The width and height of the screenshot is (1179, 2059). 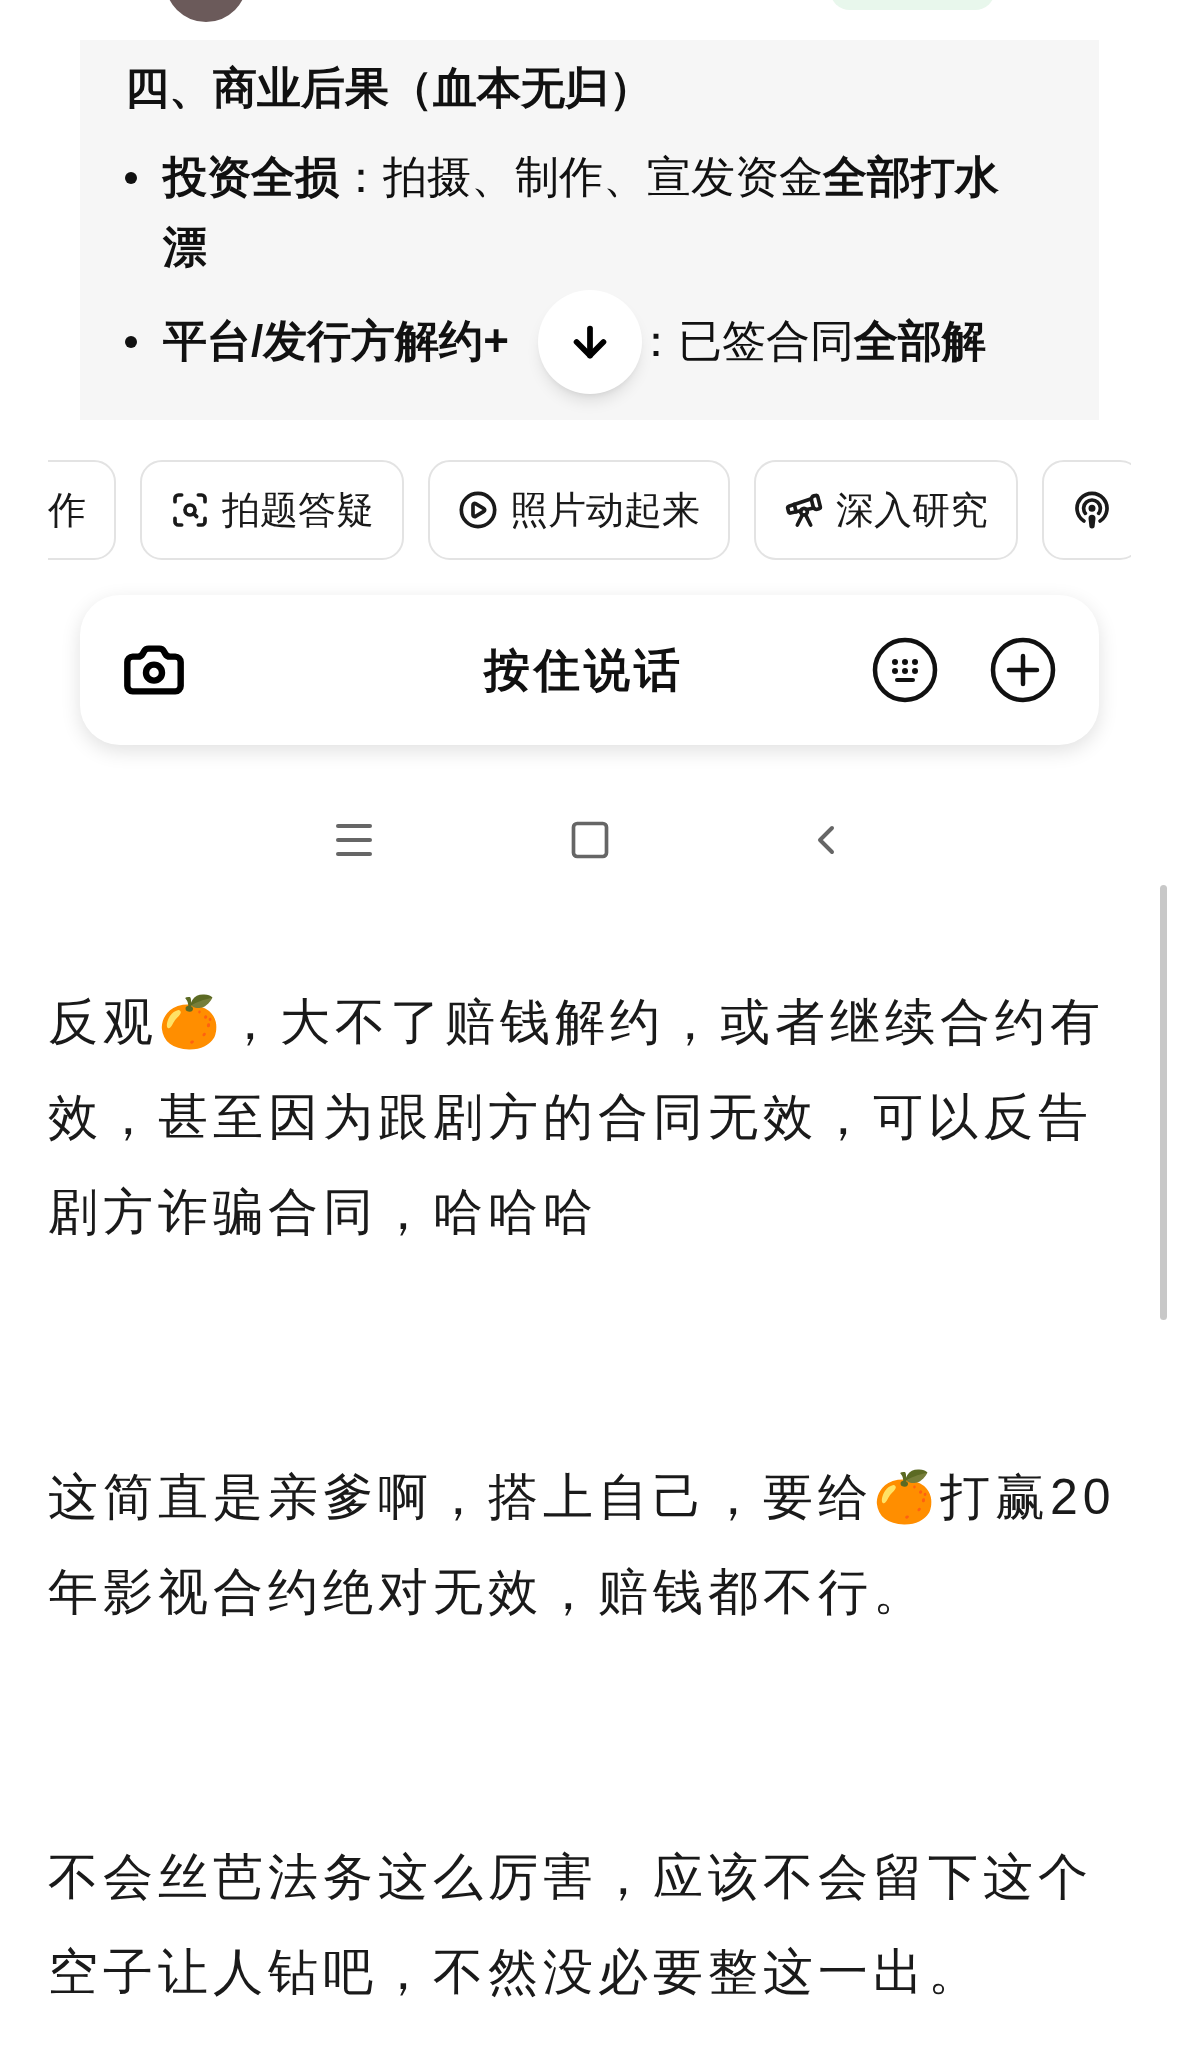 I want to click on shortcut-chip: 拍题答疑, so click(x=272, y=510).